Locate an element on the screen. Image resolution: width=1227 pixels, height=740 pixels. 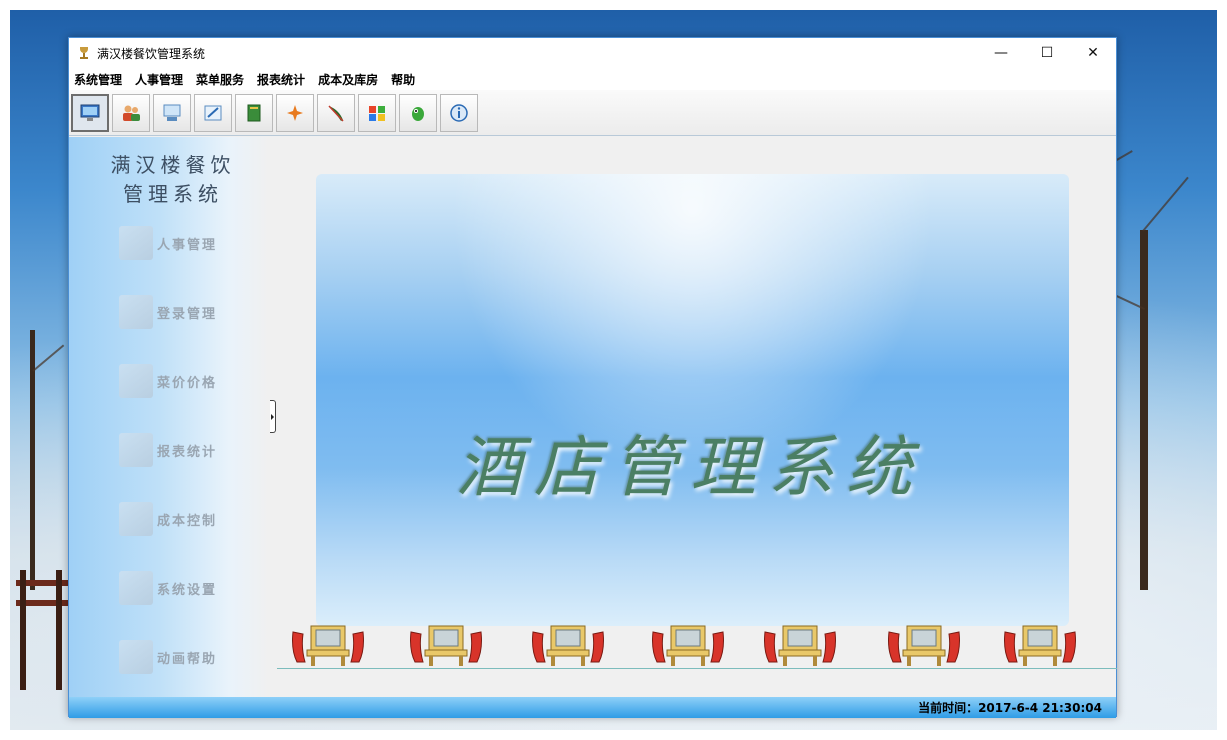
computer-icon is located at coordinates (90, 112).